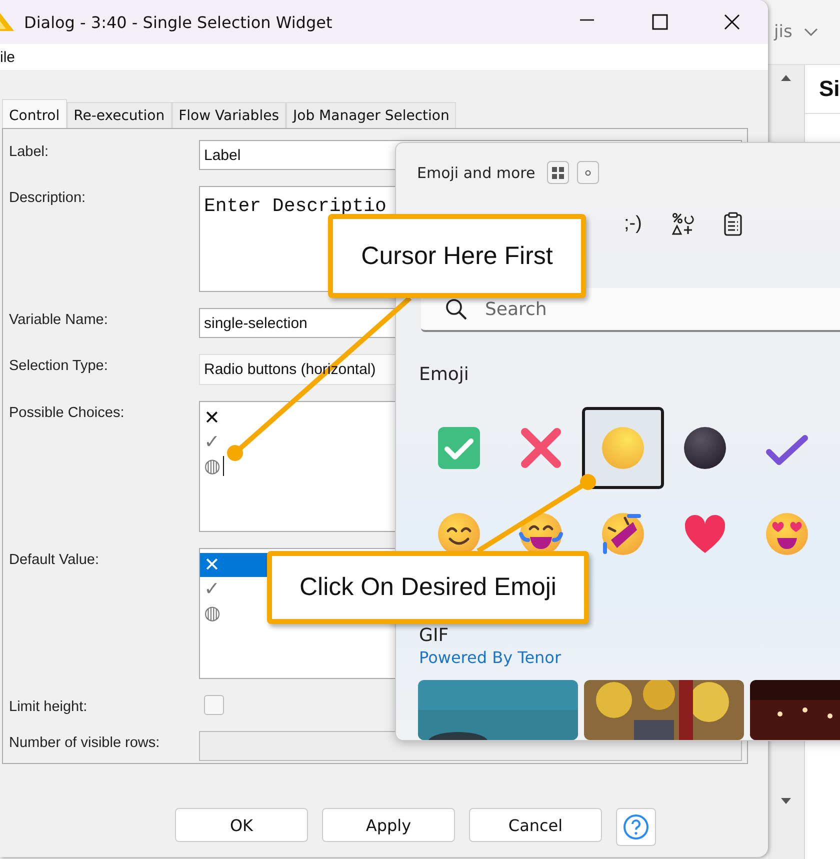 The width and height of the screenshot is (840, 859). I want to click on heart-eyes-face-icon, so click(787, 534).